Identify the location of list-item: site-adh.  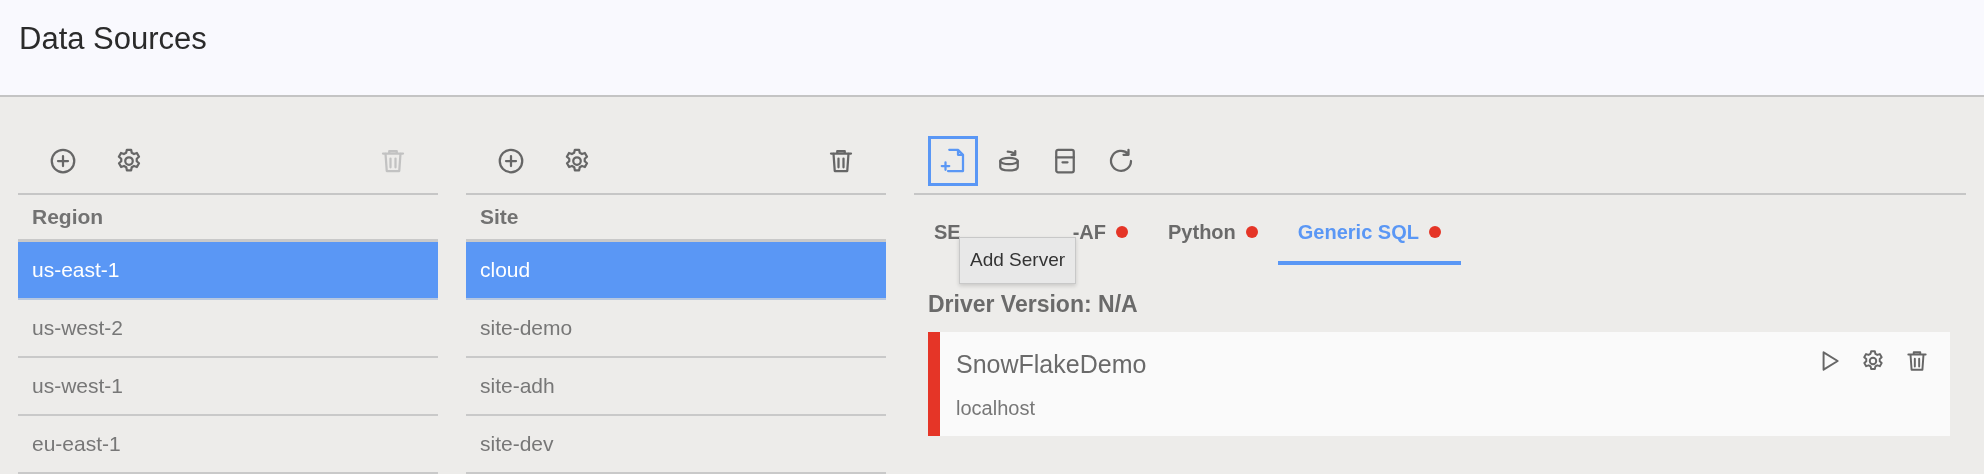
(676, 387).